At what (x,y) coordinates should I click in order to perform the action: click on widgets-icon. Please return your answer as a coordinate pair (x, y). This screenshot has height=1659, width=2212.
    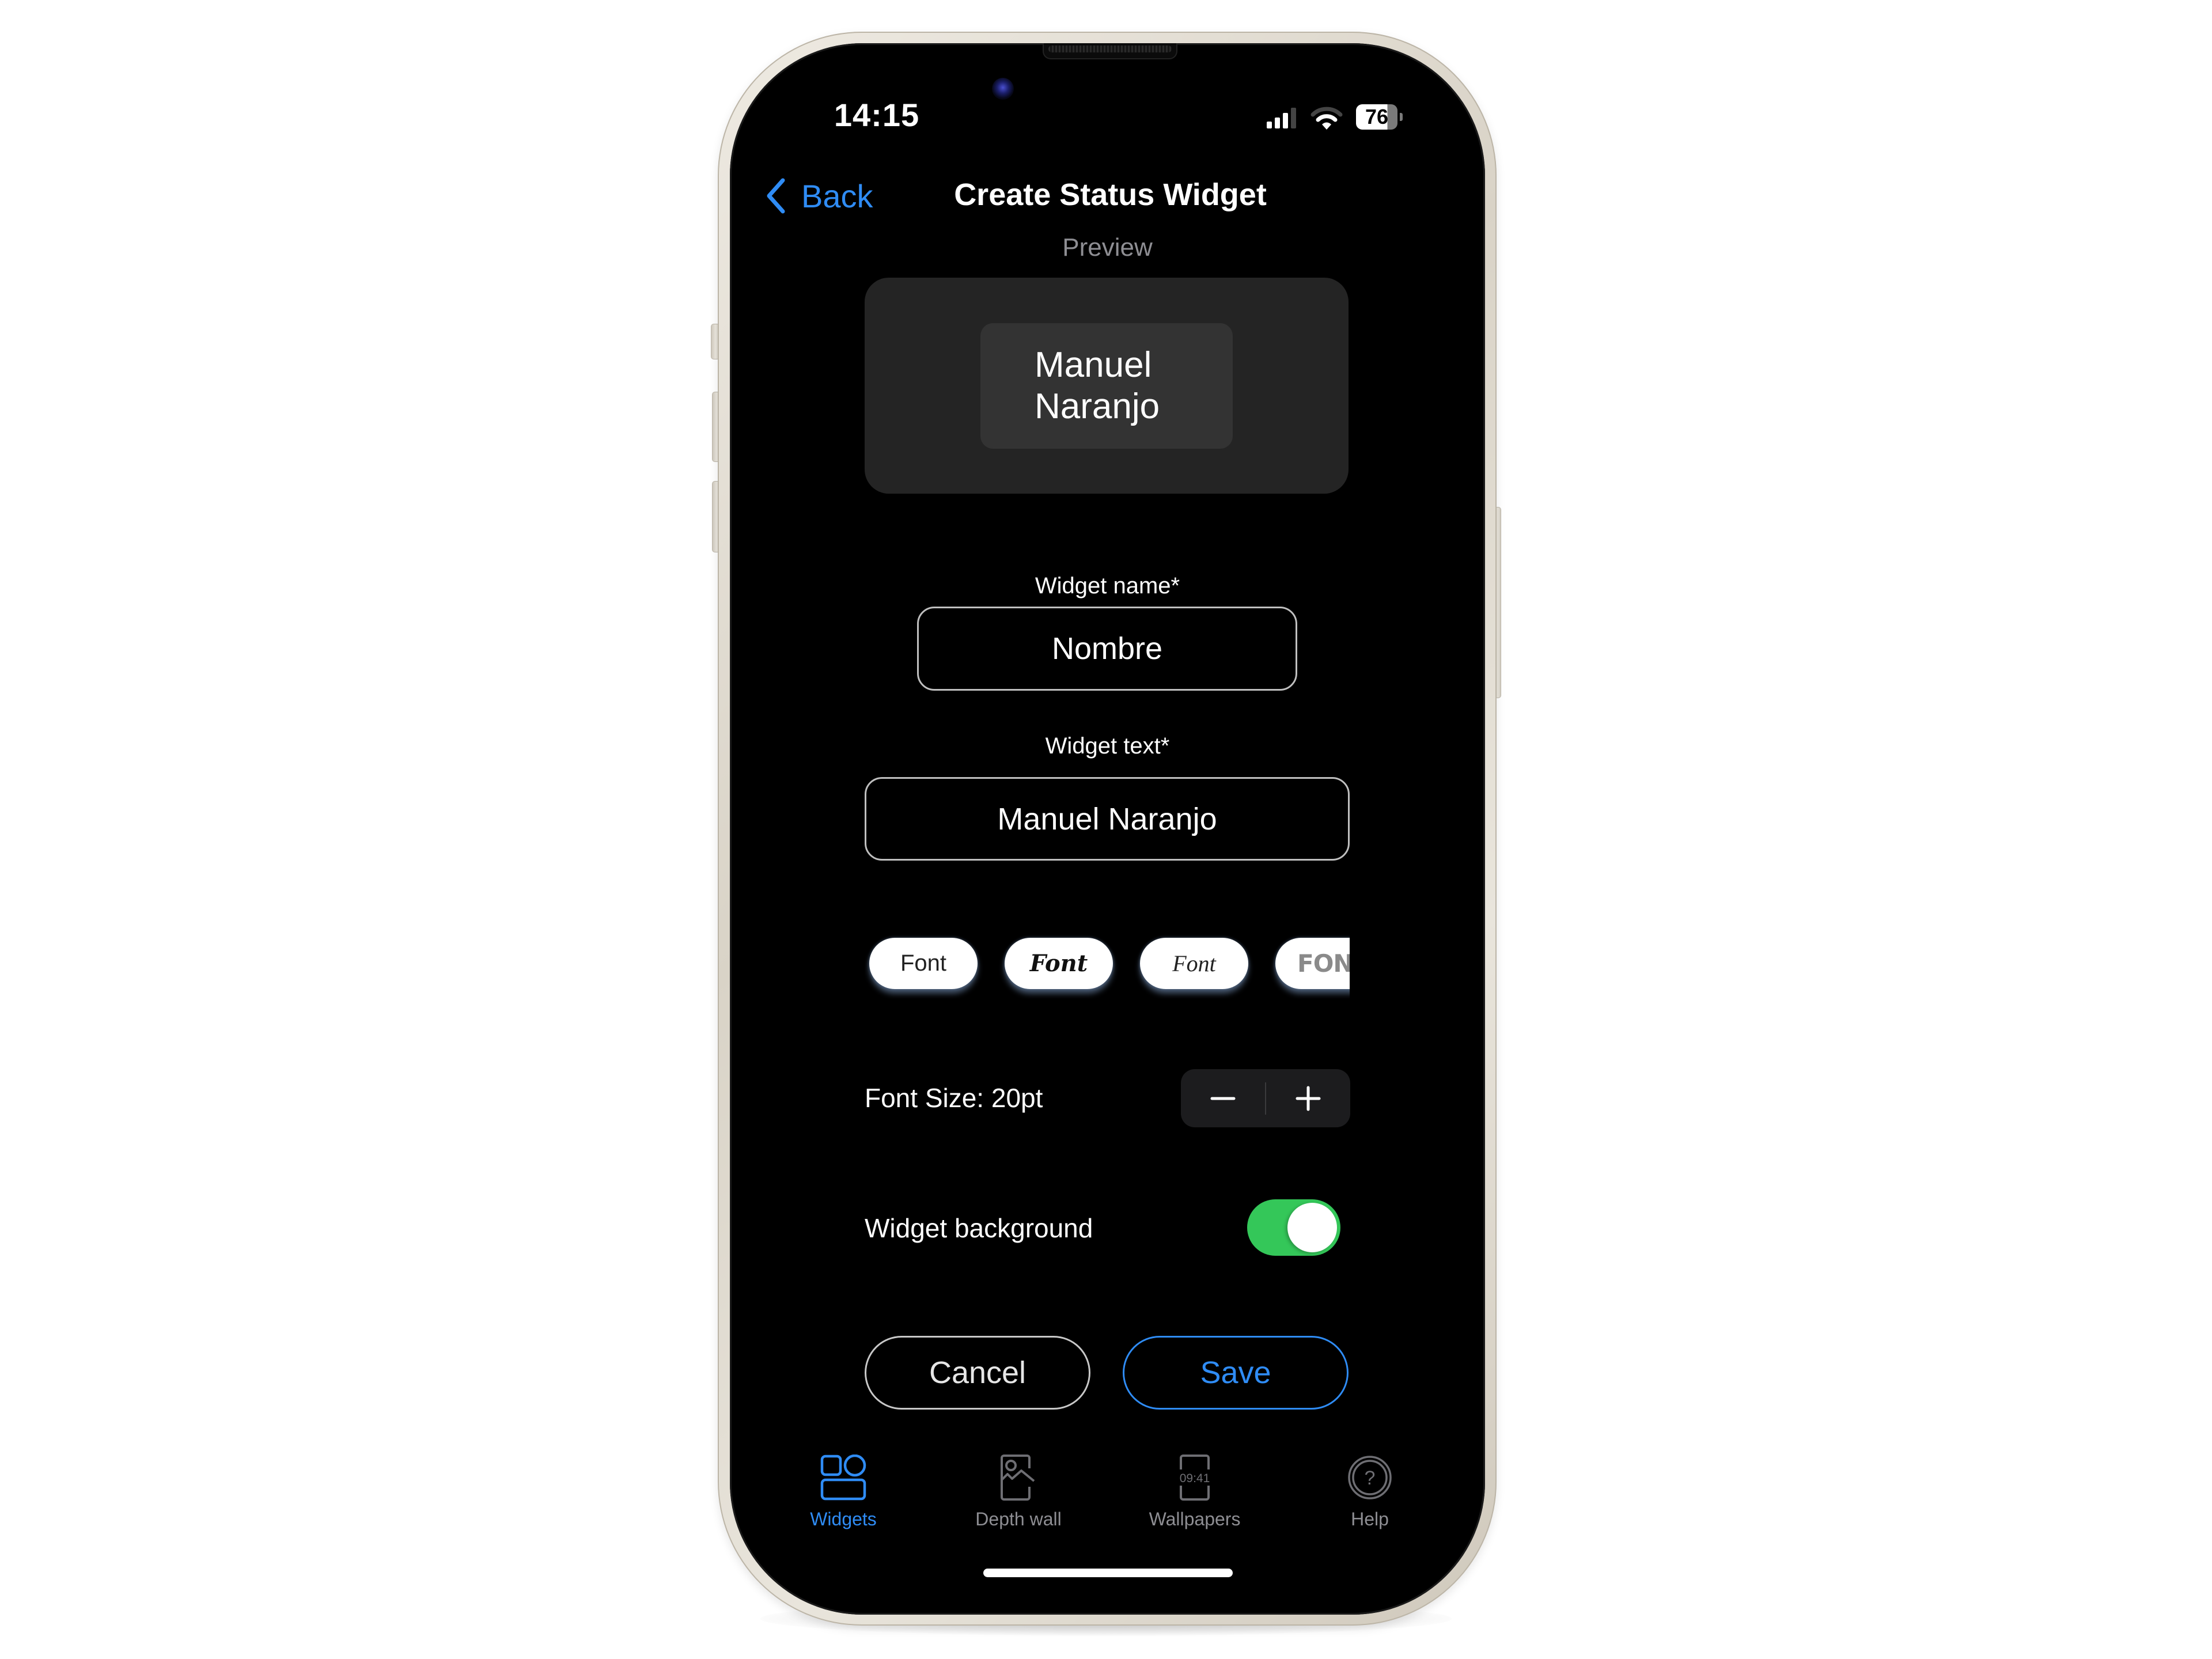
    Looking at the image, I should click on (843, 1478).